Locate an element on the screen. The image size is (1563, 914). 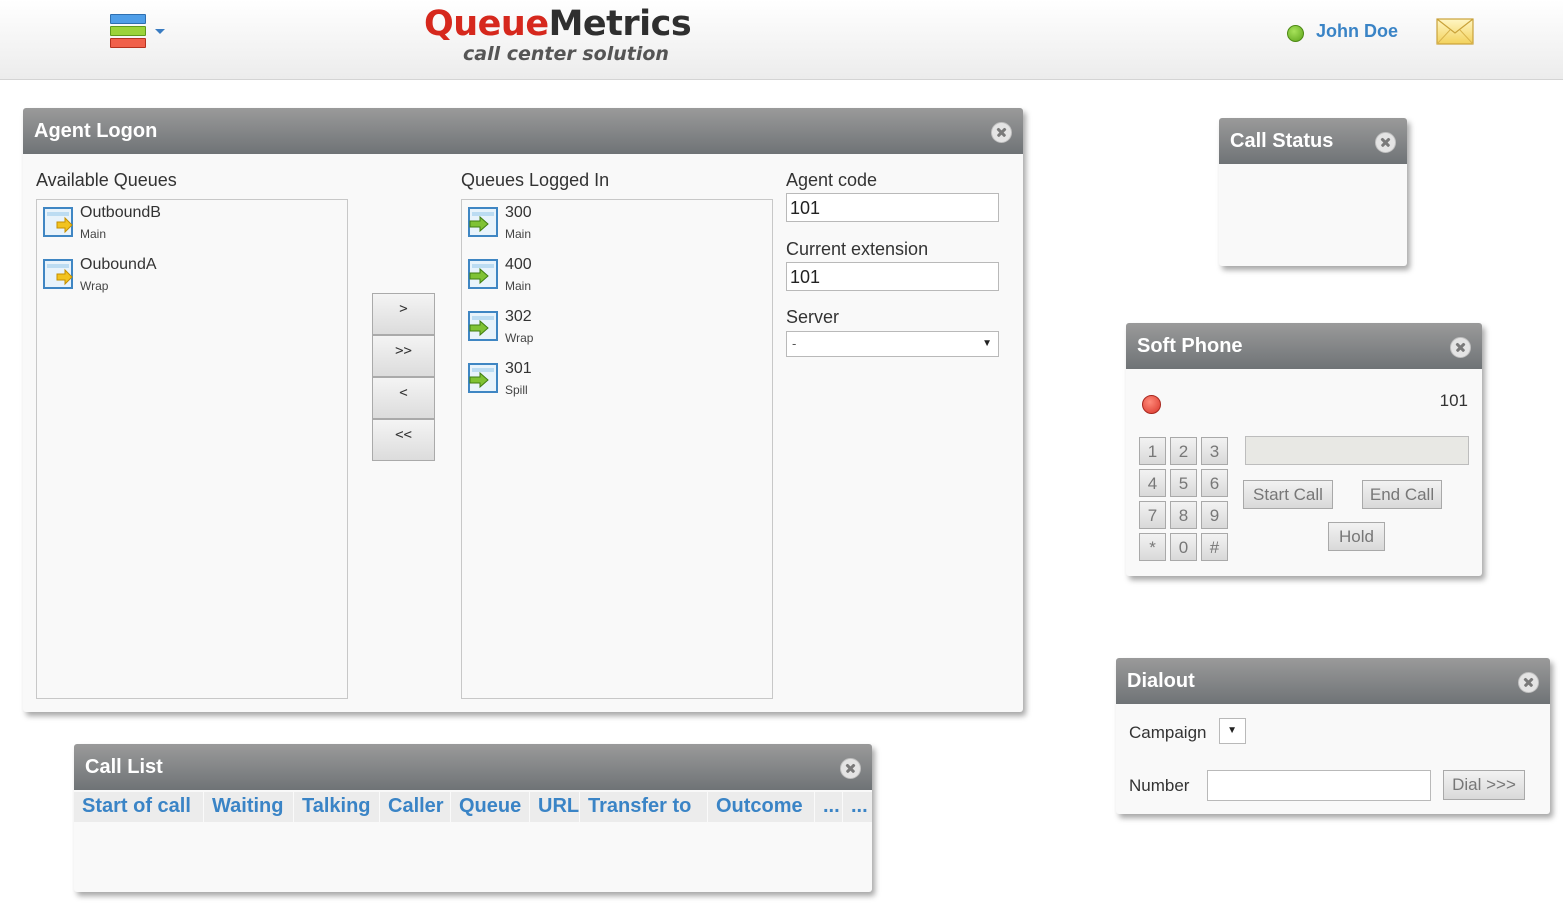
dialpad-key: # is located at coordinates (1214, 547).